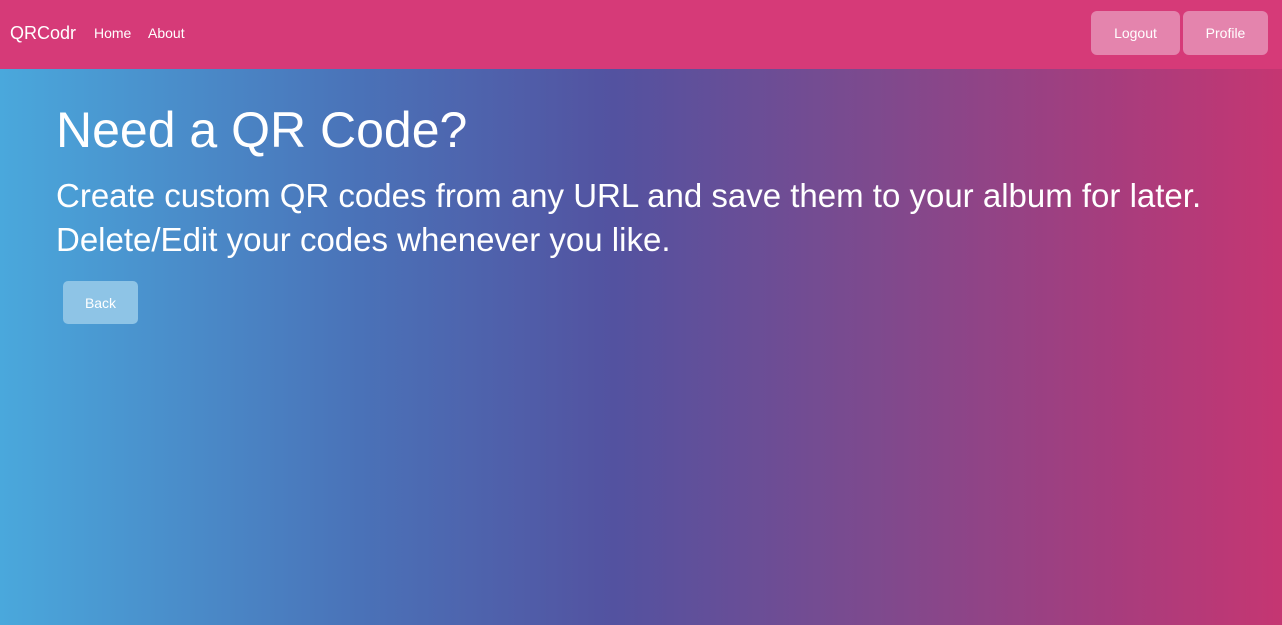  I want to click on brand-logo-link: QRCodr, so click(43, 33).